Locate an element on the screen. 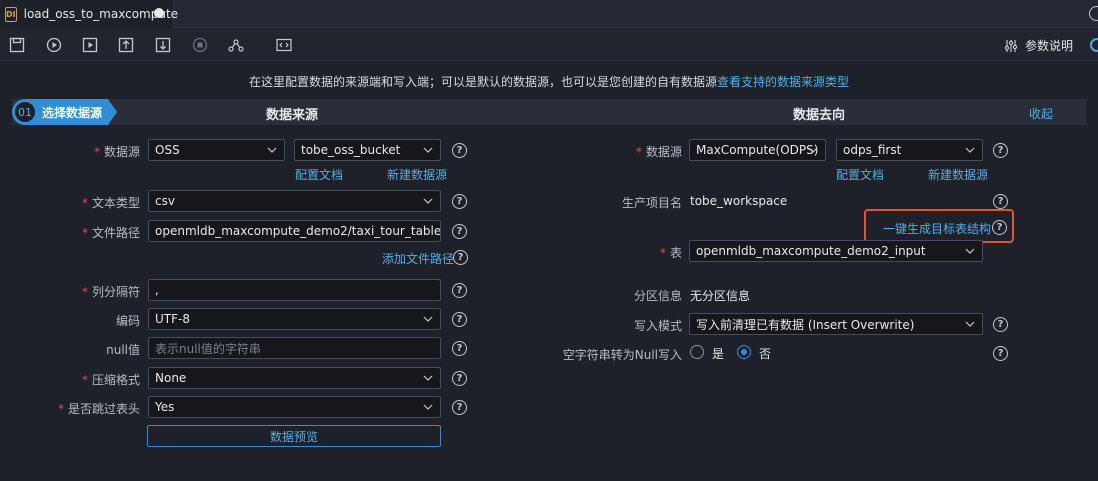  tab-bar: DI load_oss_to_maxcompute is located at coordinates (549, 14).